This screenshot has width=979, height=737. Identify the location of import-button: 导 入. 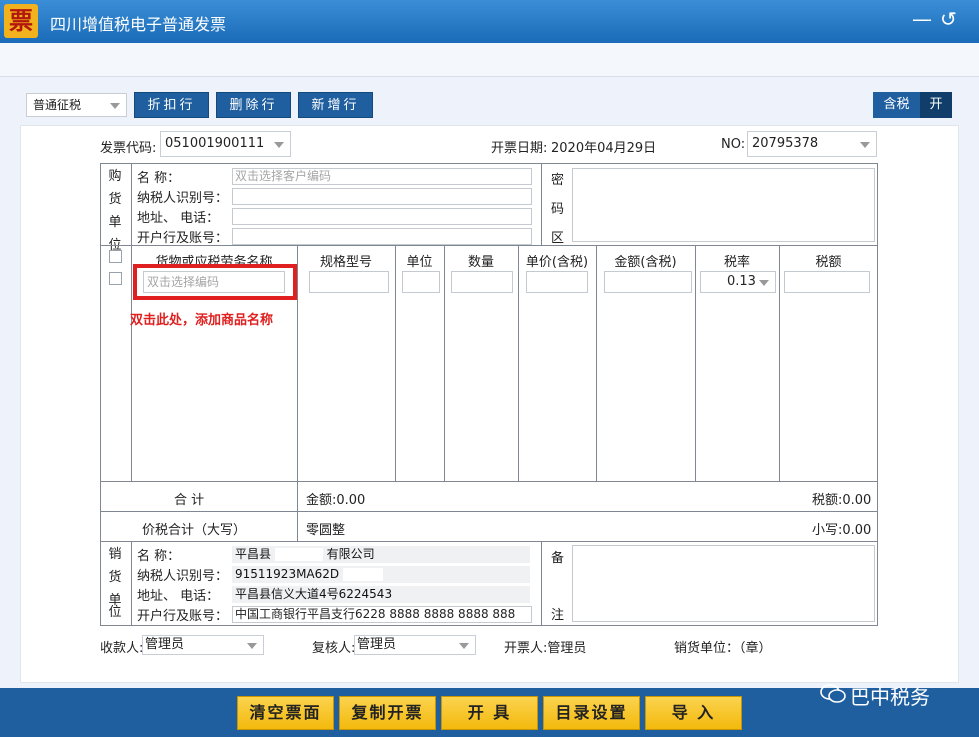
(693, 713).